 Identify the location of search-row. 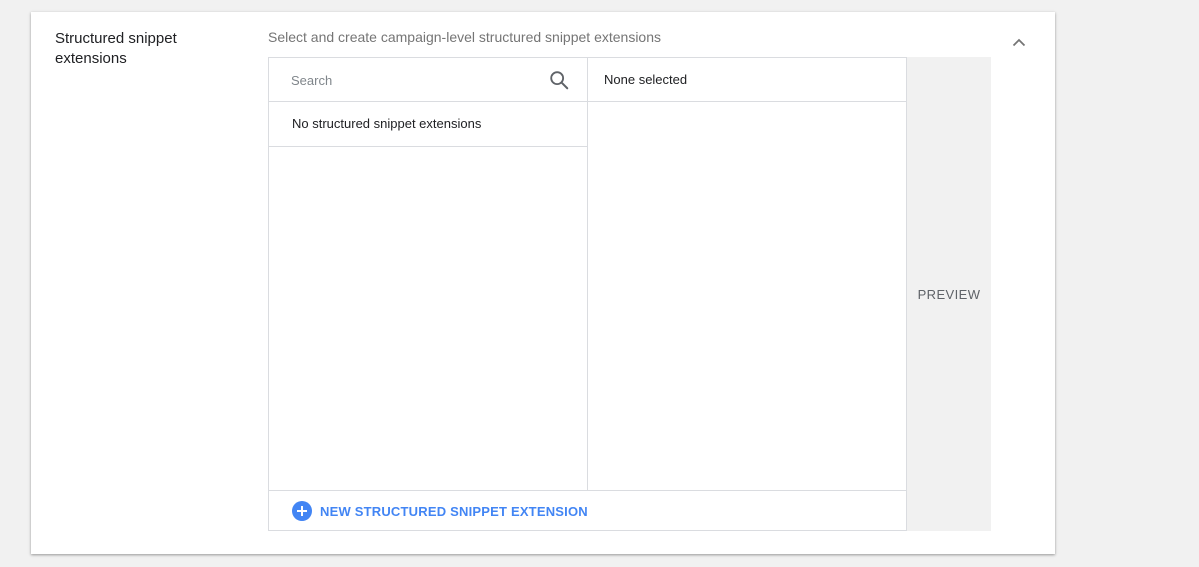
(428, 80).